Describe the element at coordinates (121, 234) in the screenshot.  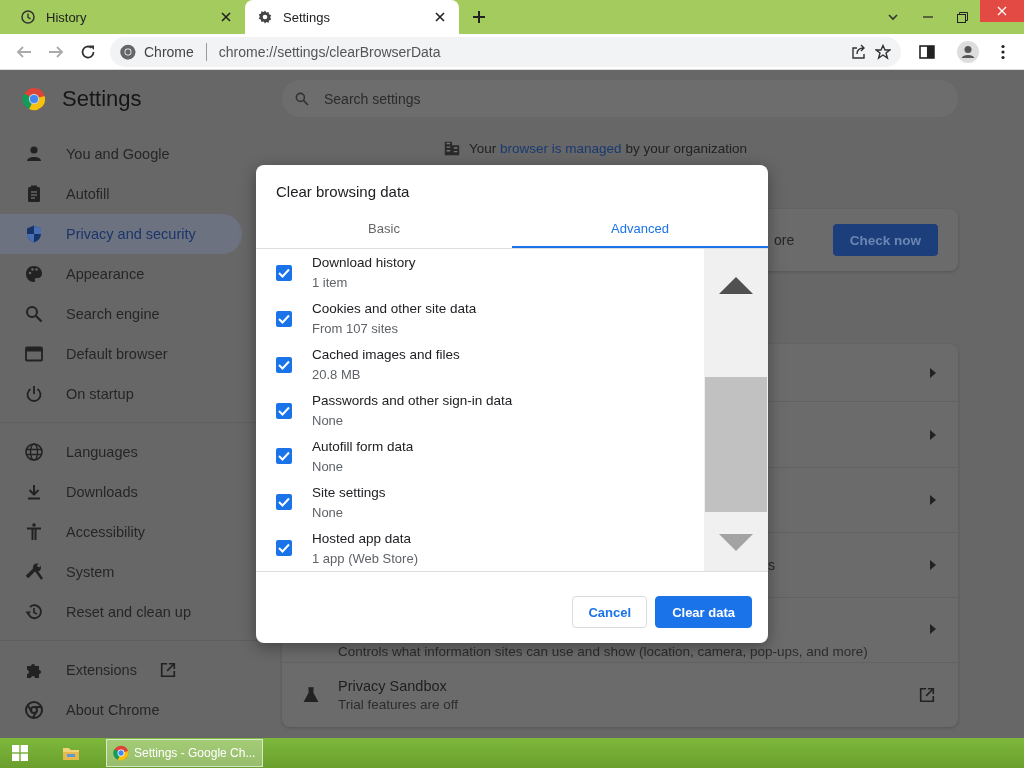
I see `sidebar-item: Privacy and security` at that location.